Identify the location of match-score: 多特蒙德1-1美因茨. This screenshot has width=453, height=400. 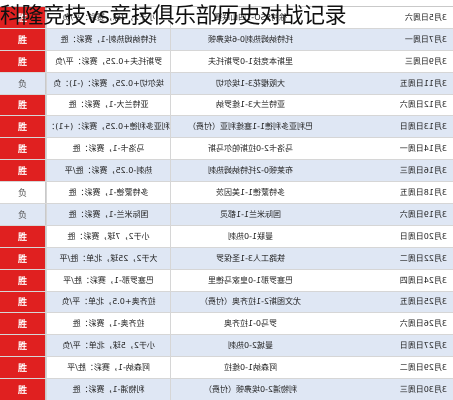
(250, 192).